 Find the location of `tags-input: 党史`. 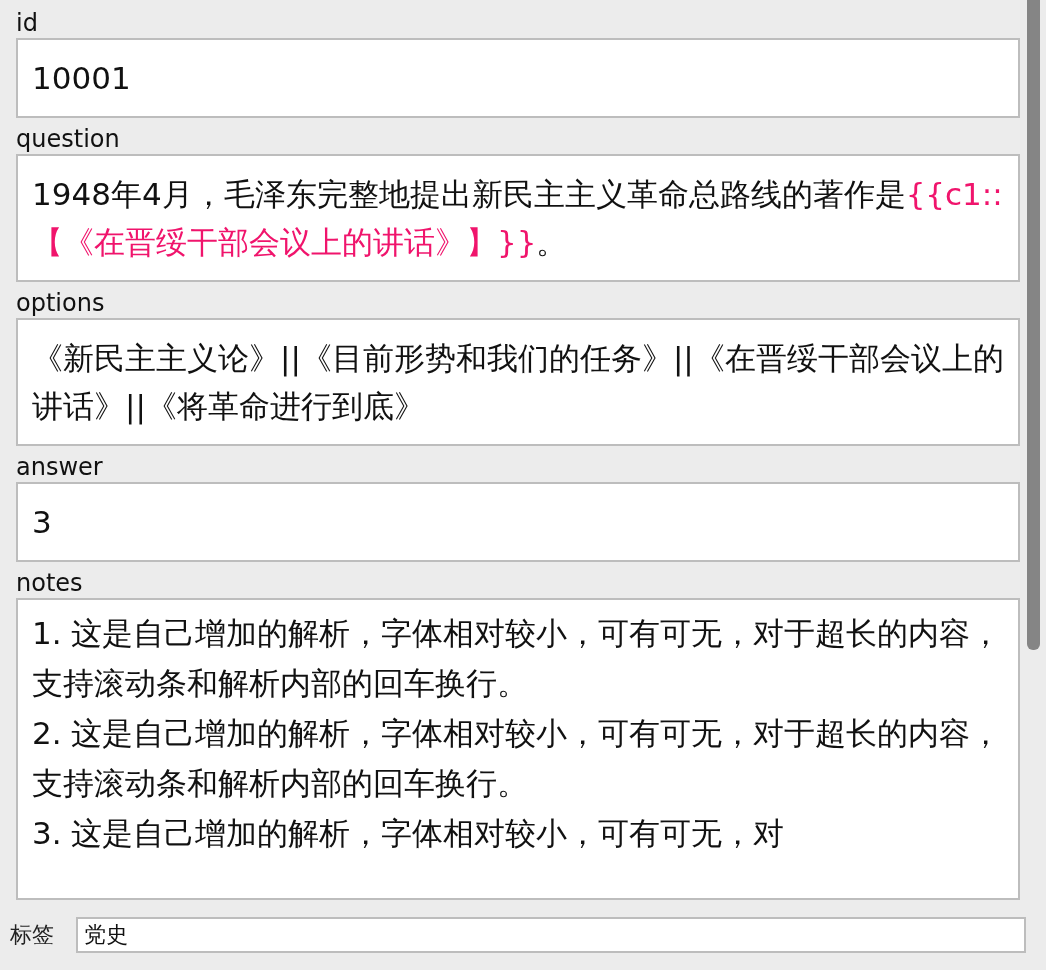

tags-input: 党史 is located at coordinates (551, 935).